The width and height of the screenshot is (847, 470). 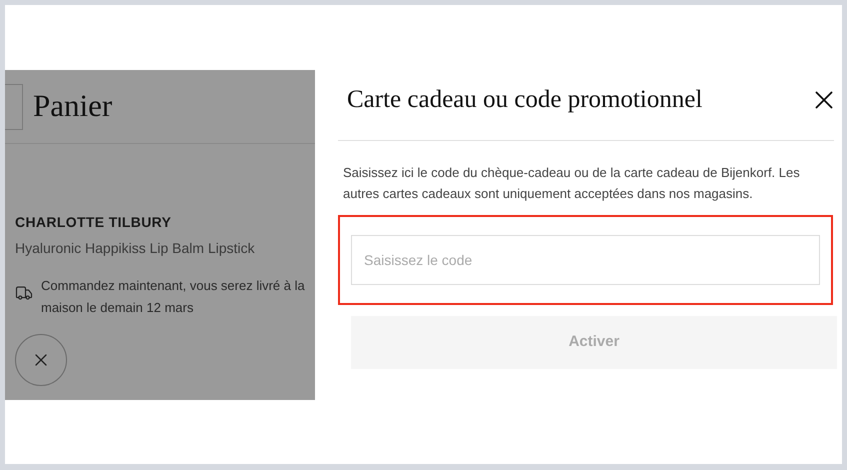 What do you see at coordinates (524, 100) in the screenshot?
I see `dialog-title: Carte cadeau ou code promotionnel` at bounding box center [524, 100].